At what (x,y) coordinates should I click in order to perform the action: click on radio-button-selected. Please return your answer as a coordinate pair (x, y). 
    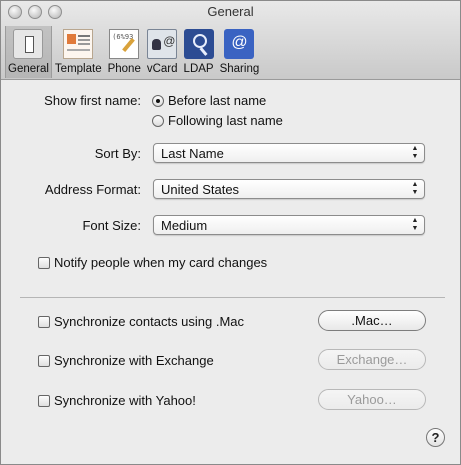
    Looking at the image, I should click on (158, 100).